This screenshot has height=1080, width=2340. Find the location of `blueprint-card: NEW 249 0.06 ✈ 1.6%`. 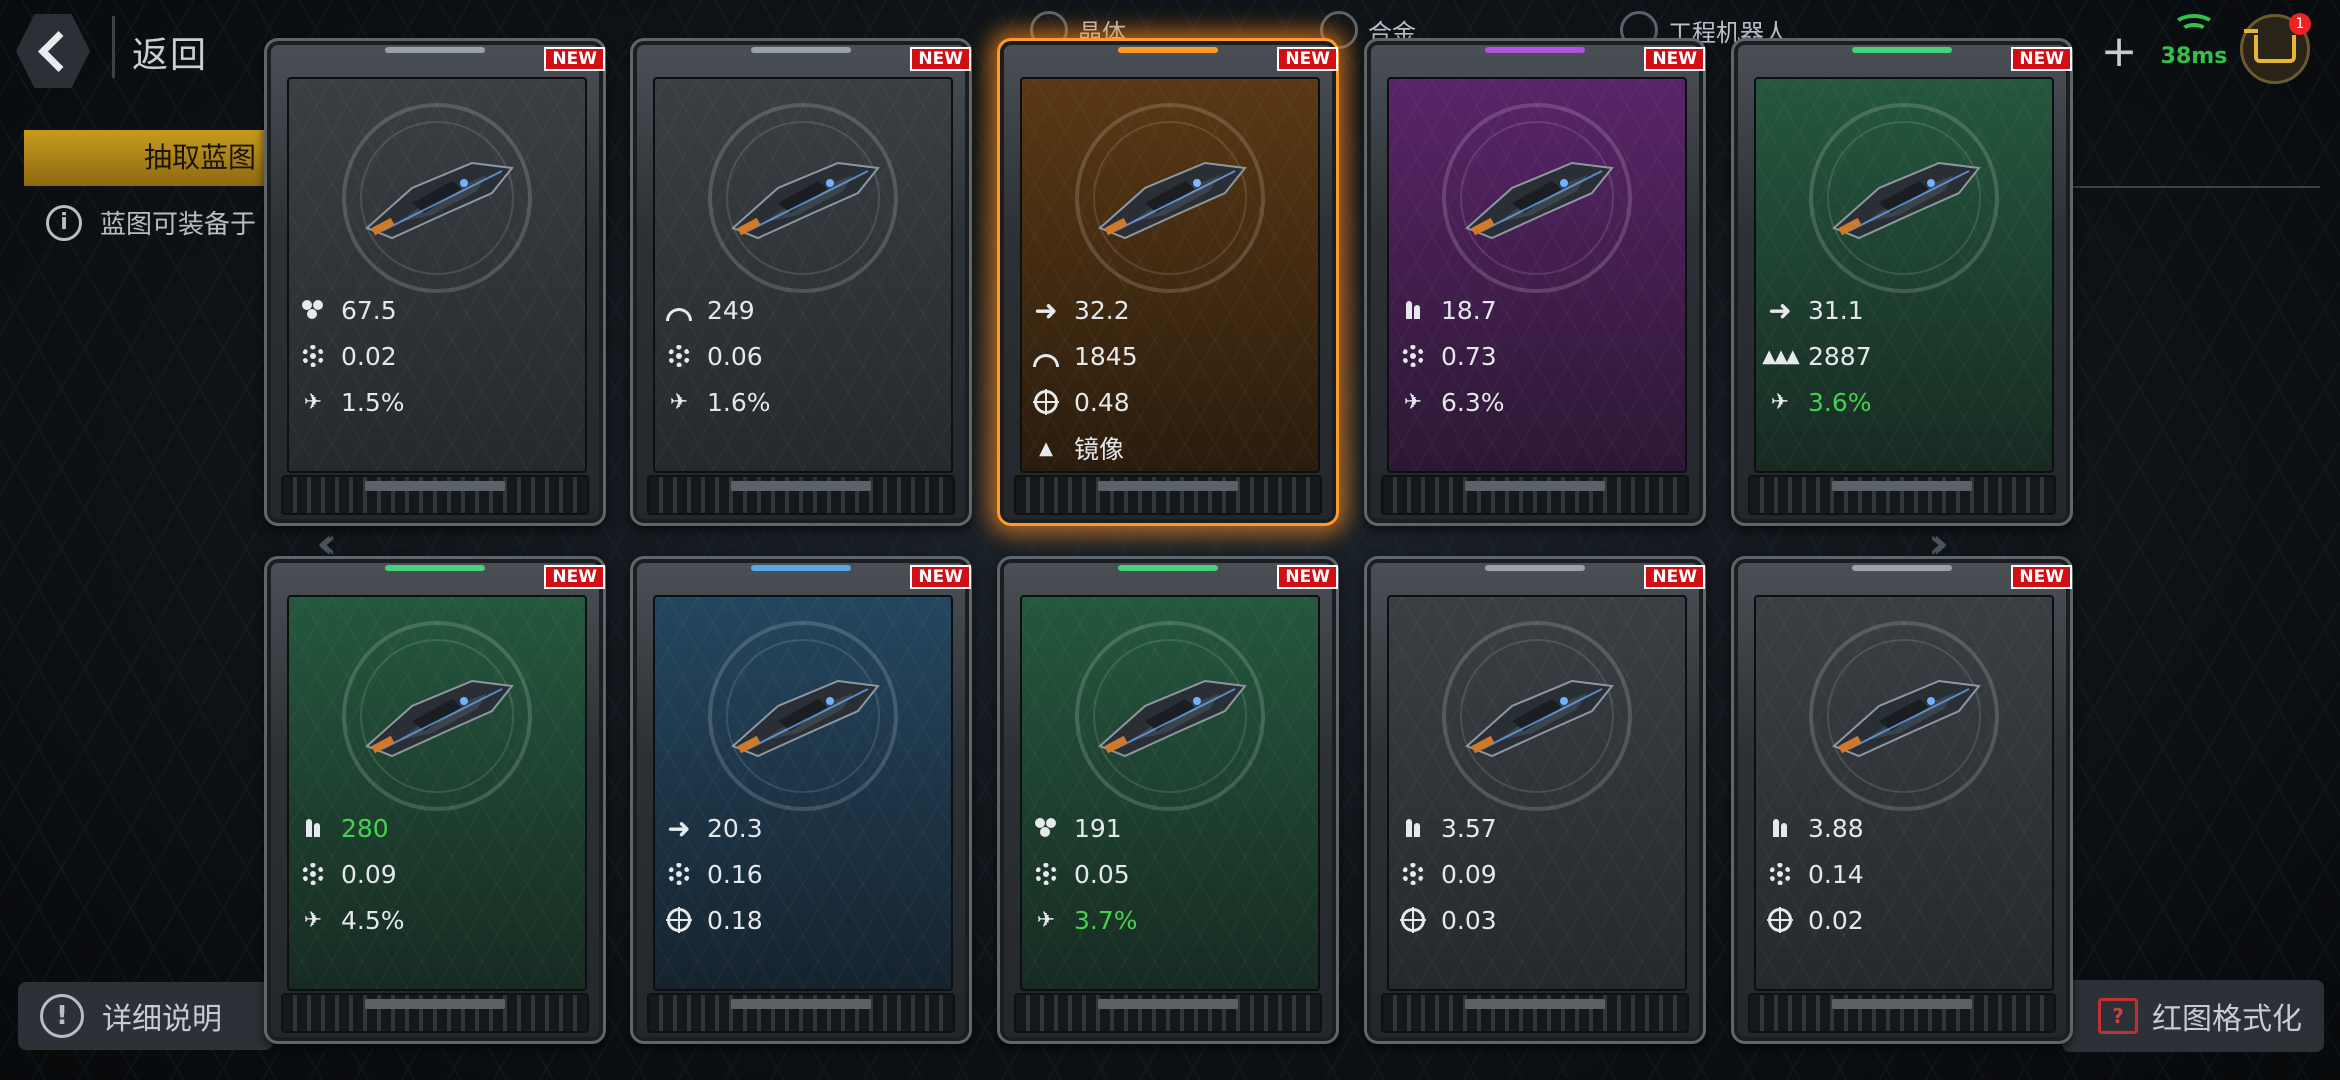

blueprint-card: NEW 249 0.06 ✈ 1.6% is located at coordinates (801, 282).